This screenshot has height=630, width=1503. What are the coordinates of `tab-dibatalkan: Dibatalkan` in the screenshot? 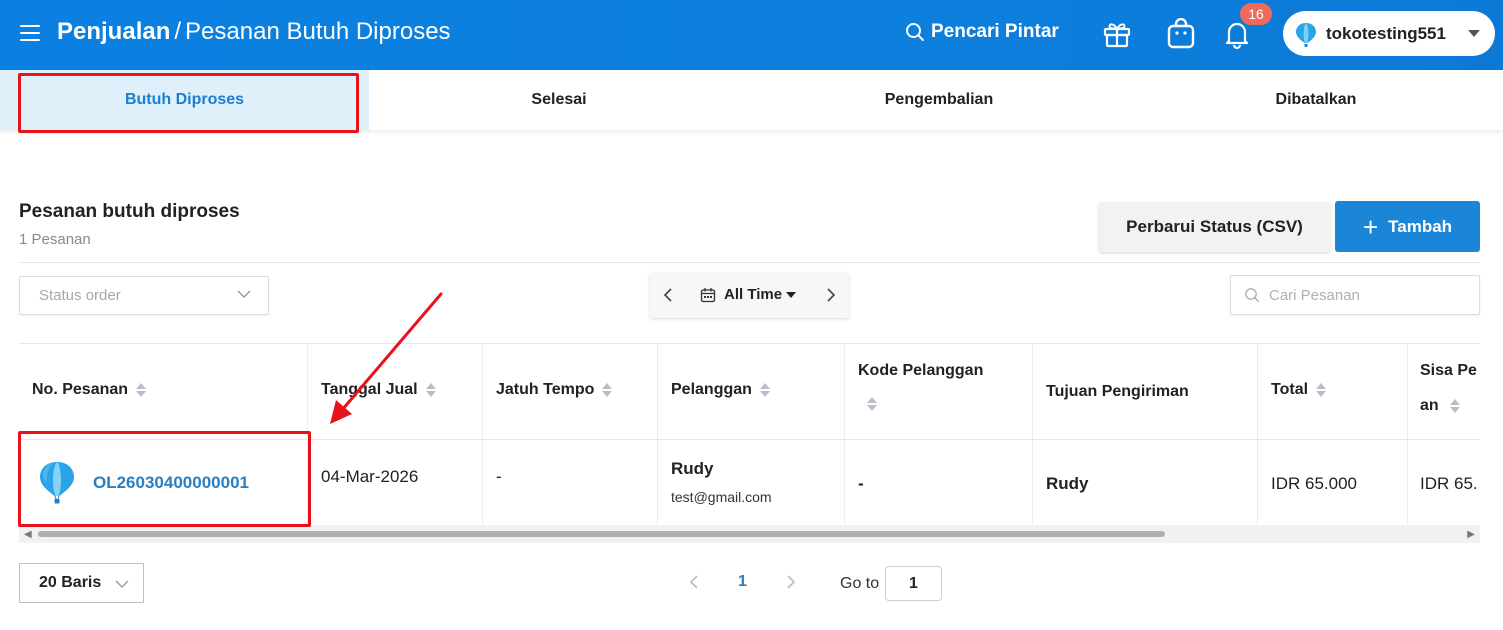 It's located at (1316, 100).